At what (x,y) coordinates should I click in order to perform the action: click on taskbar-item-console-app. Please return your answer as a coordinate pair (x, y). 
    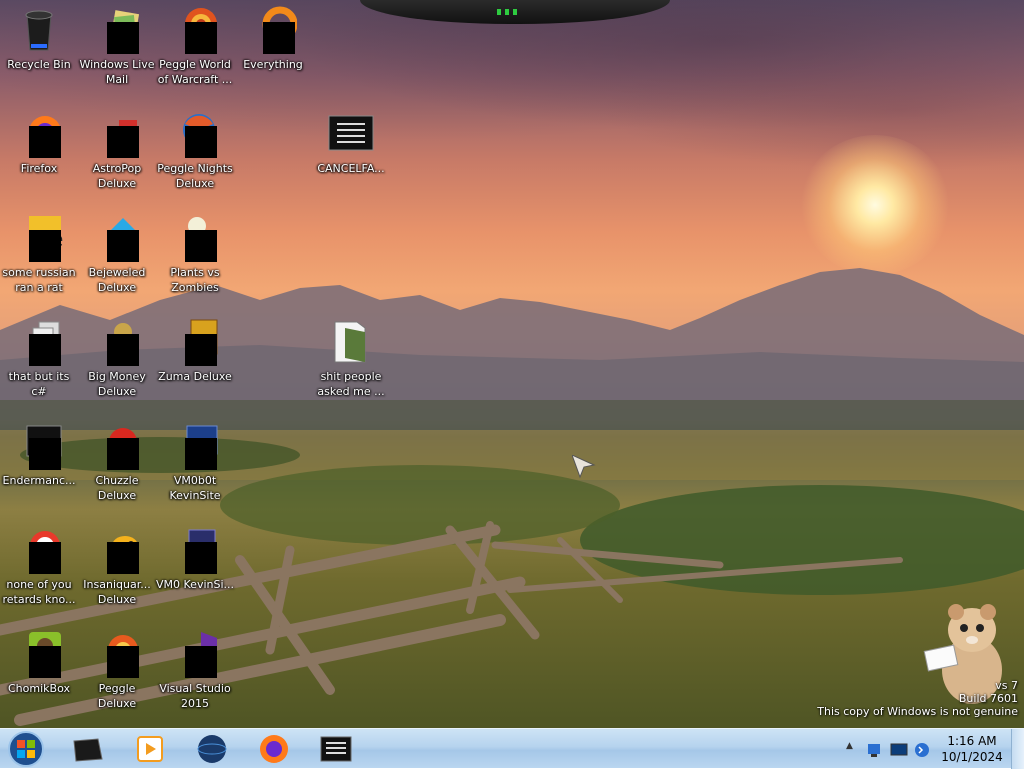
    Looking at the image, I should click on (336, 749).